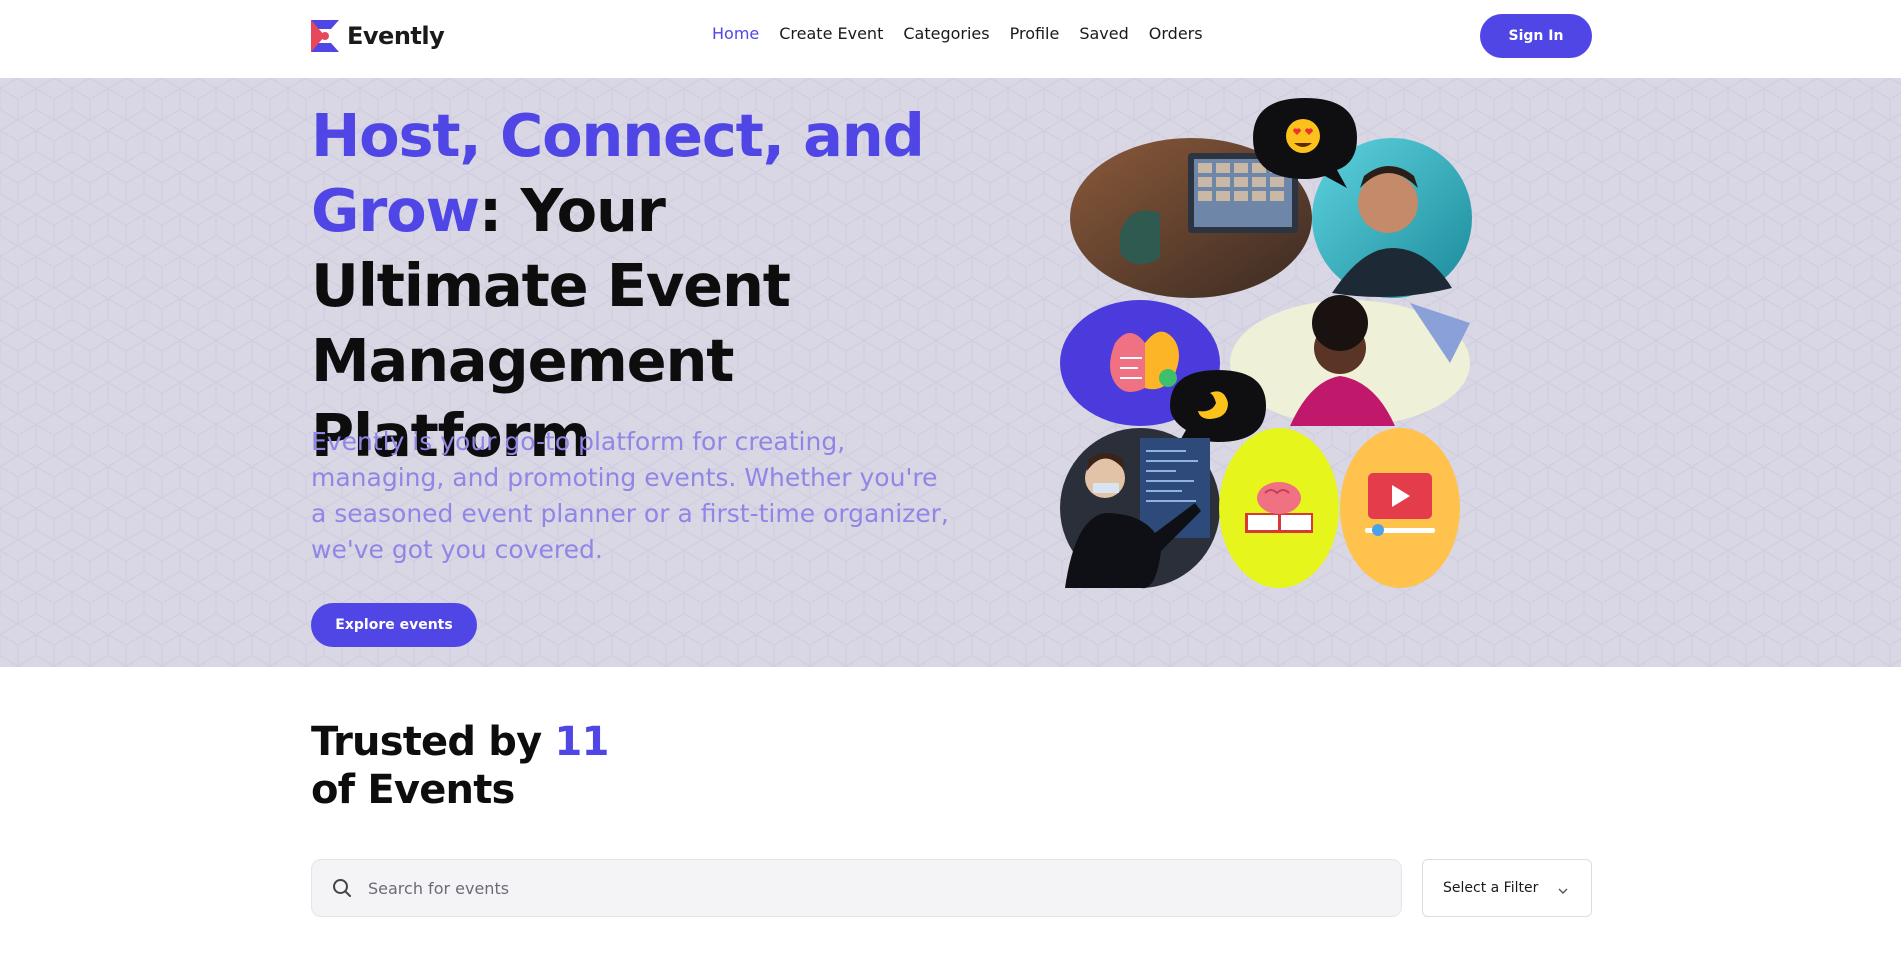 This screenshot has height=961, width=1901. Describe the element at coordinates (946, 33) in the screenshot. I see `nav-link-categories: Categories` at that location.